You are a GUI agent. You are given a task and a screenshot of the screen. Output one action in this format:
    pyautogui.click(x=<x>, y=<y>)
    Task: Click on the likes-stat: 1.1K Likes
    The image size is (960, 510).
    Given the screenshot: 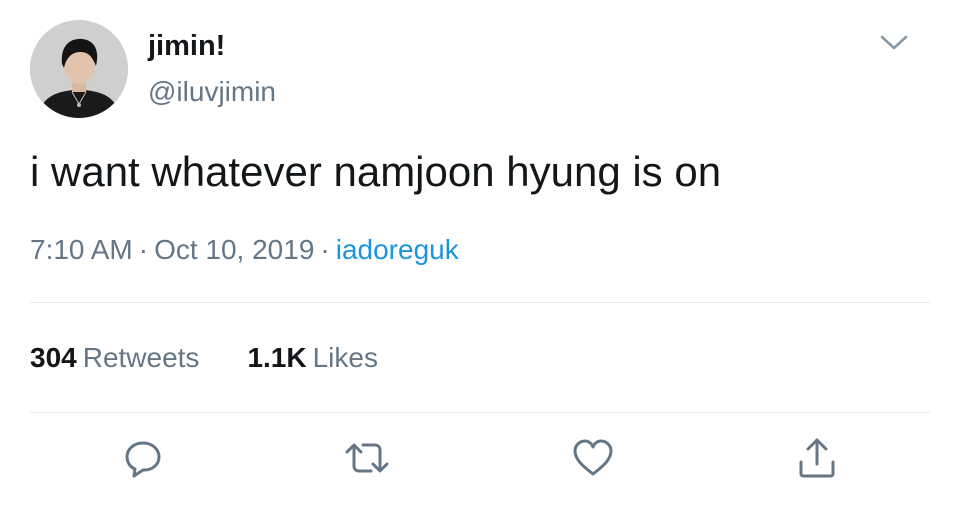 What is the action you would take?
    pyautogui.click(x=312, y=358)
    